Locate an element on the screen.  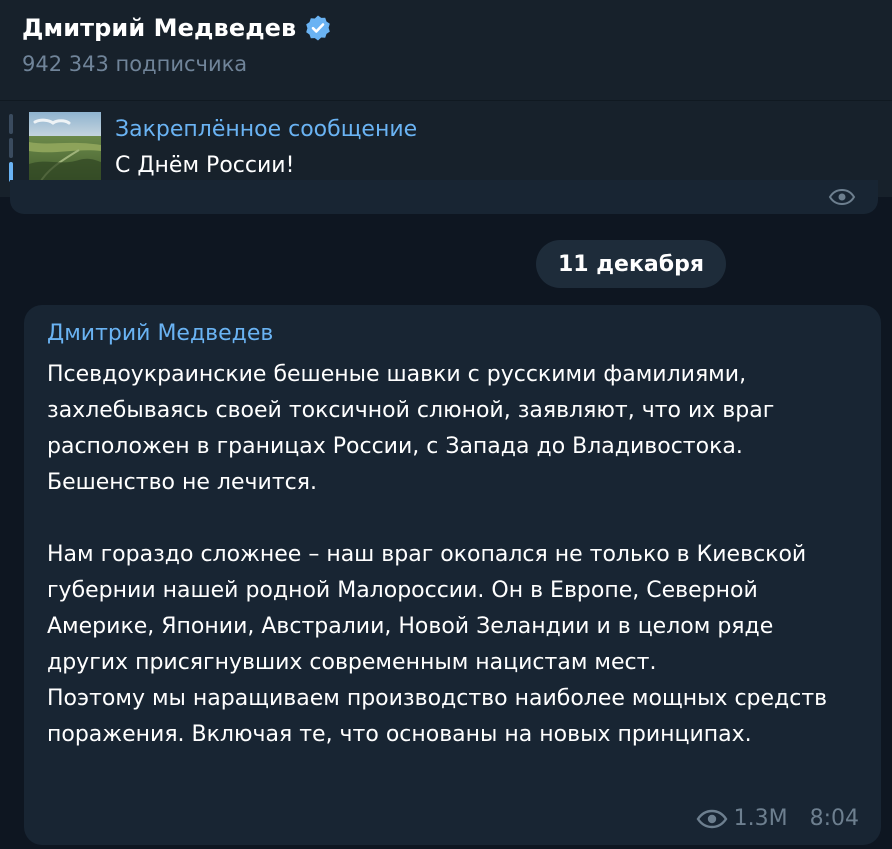
eye-icon is located at coordinates (712, 818).